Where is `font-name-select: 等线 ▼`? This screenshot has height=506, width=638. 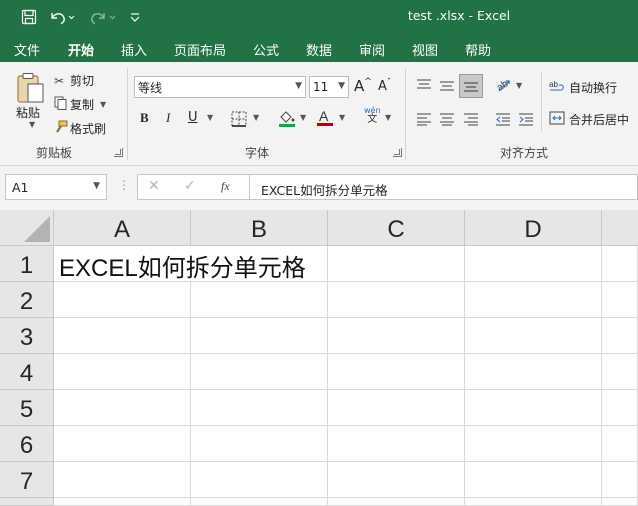 font-name-select: 等线 ▼ is located at coordinates (220, 87).